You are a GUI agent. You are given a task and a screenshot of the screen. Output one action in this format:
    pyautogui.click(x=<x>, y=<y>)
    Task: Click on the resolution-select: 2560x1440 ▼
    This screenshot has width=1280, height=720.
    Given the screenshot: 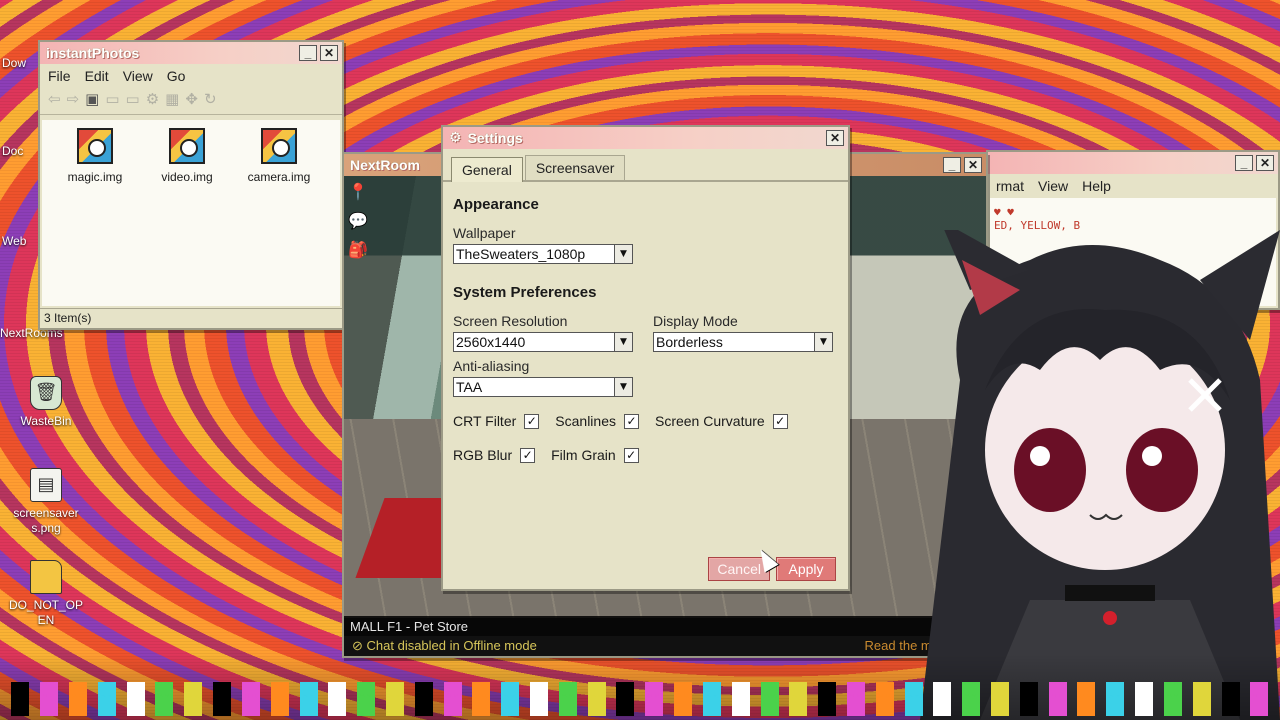 What is the action you would take?
    pyautogui.click(x=543, y=342)
    